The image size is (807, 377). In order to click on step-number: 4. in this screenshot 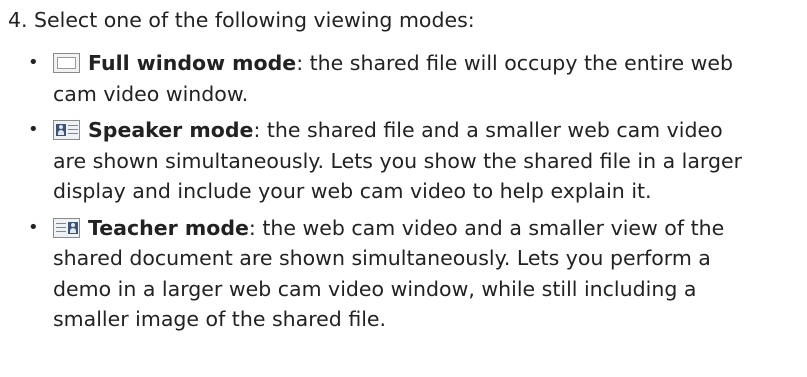, I will do `click(18, 20)`.